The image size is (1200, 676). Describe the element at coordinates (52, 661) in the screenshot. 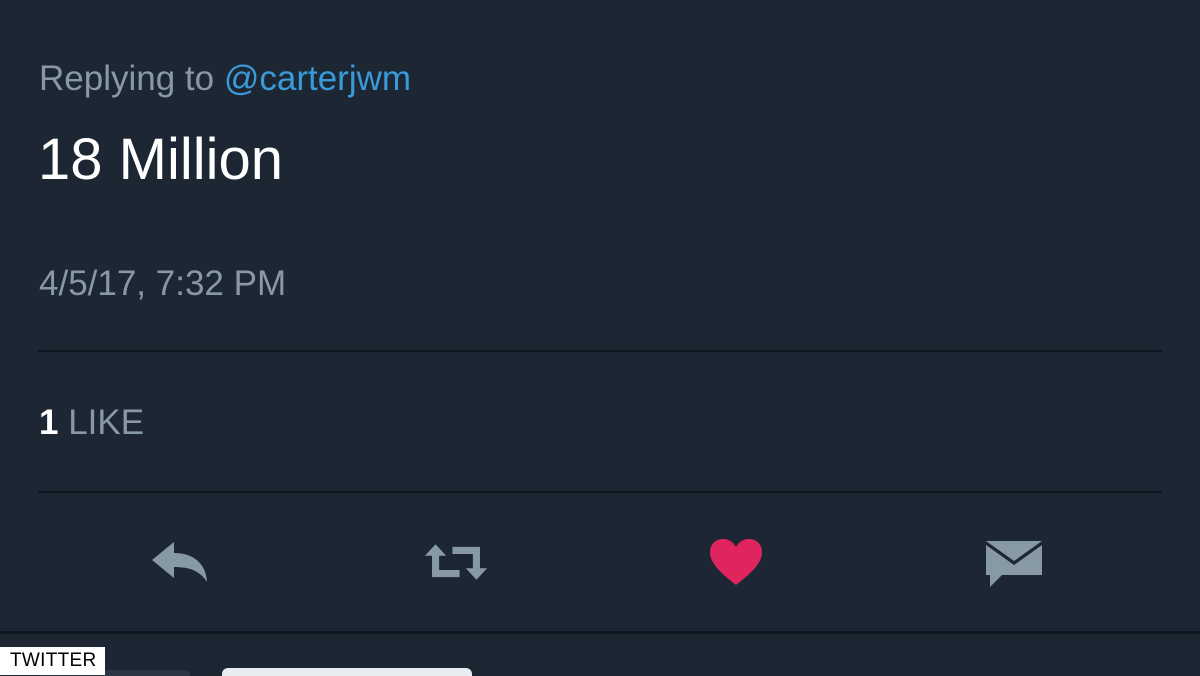

I see `source-watermark: TWITTER` at that location.